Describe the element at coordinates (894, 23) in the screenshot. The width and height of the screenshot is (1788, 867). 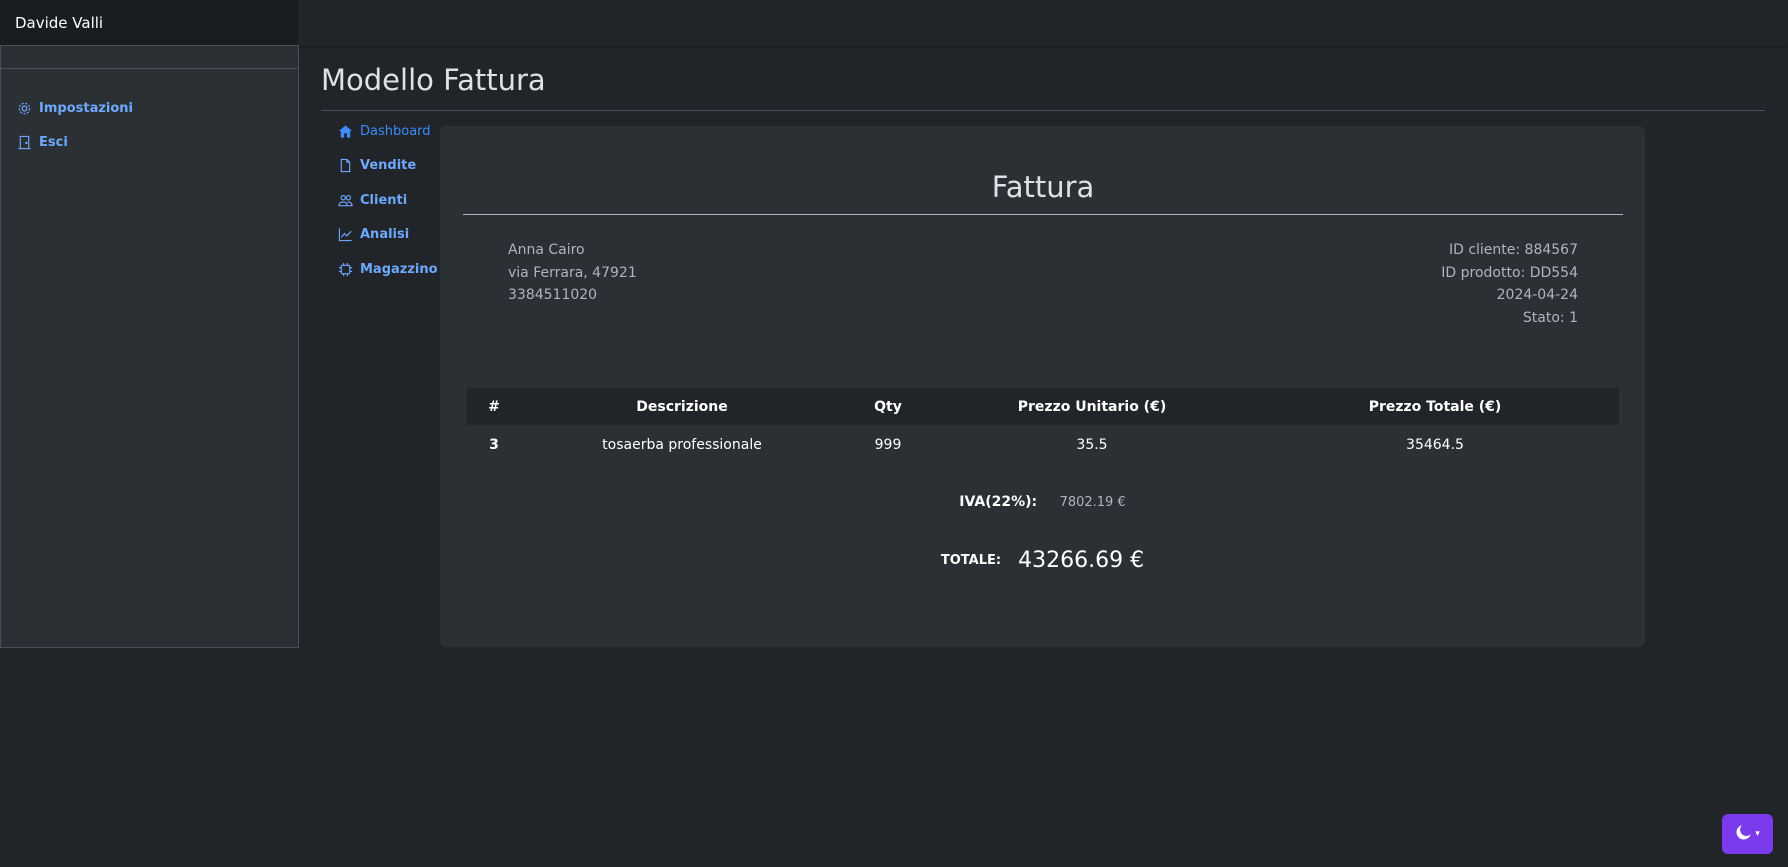
I see `top-navbar: Davide Valli` at that location.